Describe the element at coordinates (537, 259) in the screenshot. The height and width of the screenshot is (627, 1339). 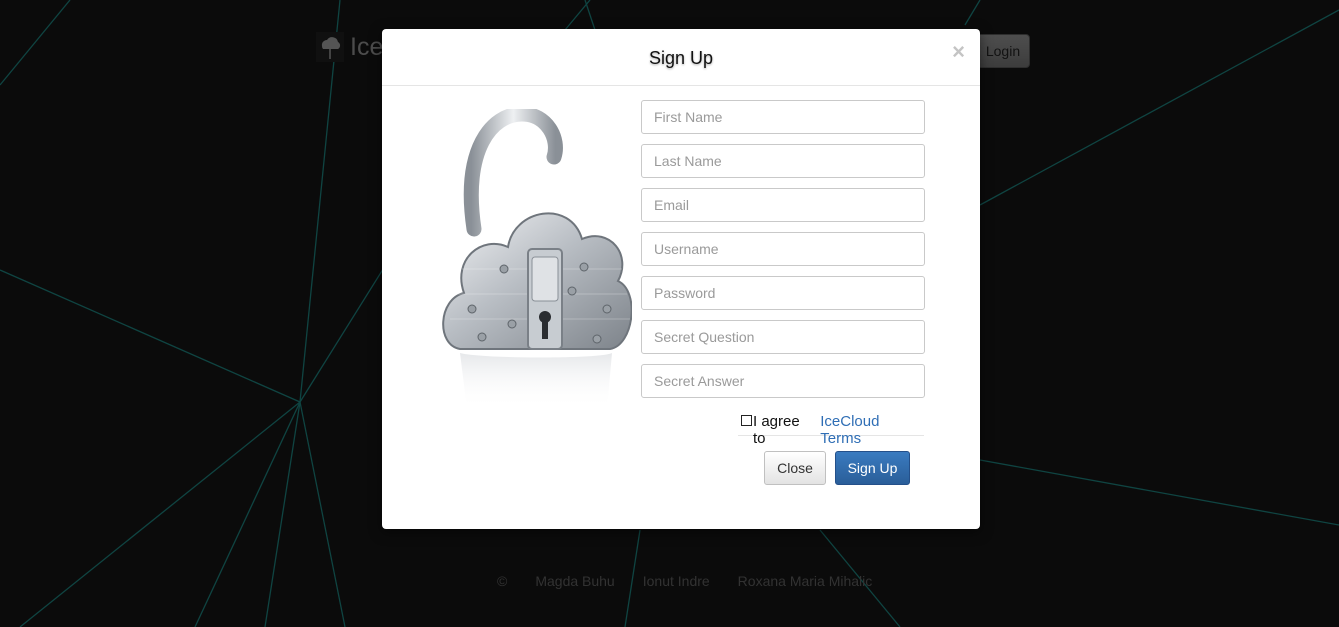
I see `cloud-padlock-image` at that location.